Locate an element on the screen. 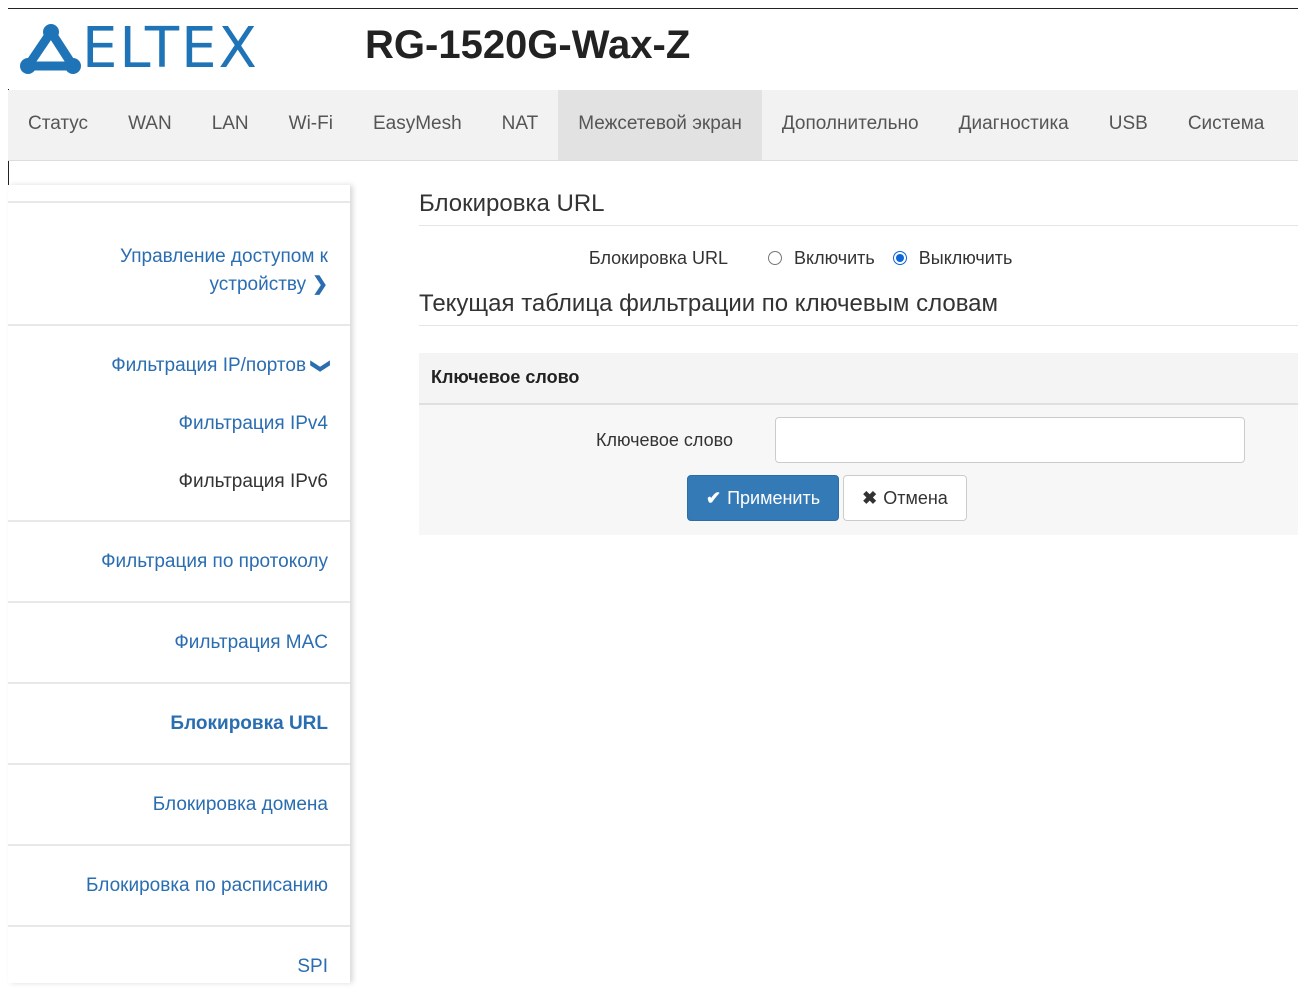 The width and height of the screenshot is (1298, 997). sidebar-item-label: Блокировка по расписанию is located at coordinates (207, 885).